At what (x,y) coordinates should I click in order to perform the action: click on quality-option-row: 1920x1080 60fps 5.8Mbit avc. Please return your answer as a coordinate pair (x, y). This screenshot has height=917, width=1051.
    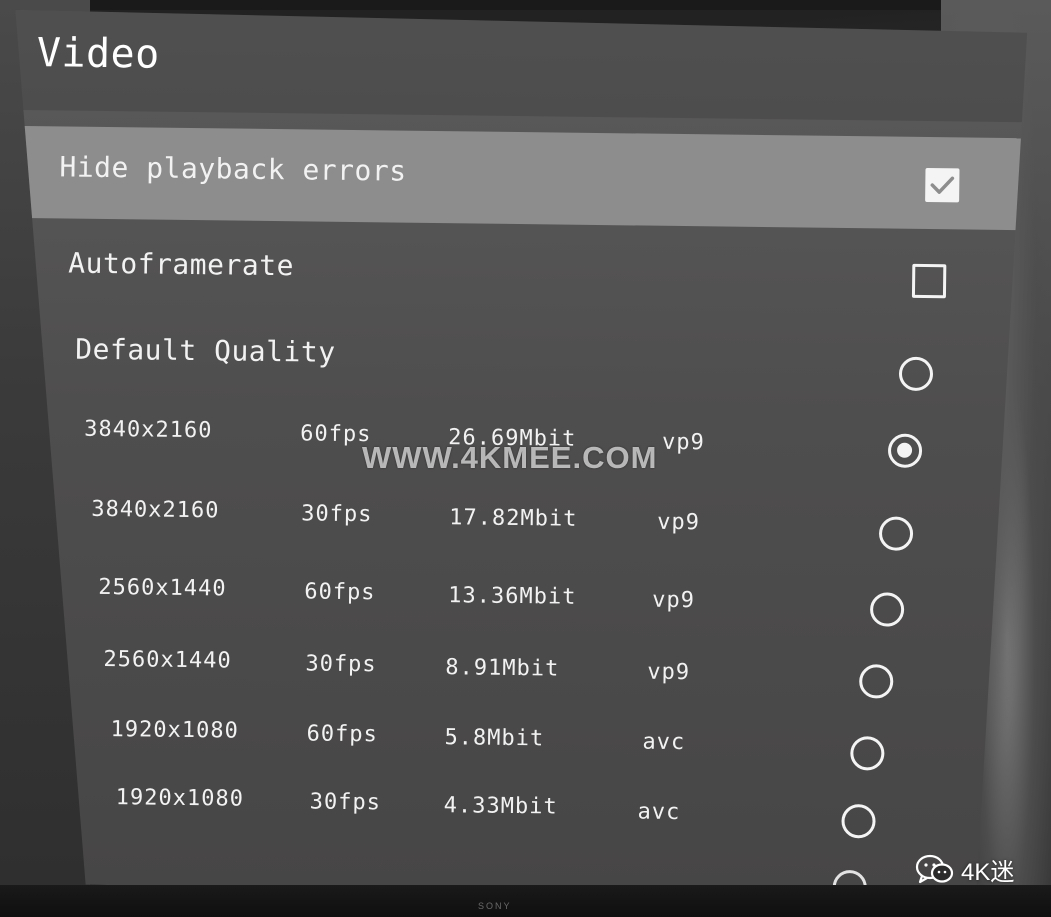
    Looking at the image, I should click on (512, 753).